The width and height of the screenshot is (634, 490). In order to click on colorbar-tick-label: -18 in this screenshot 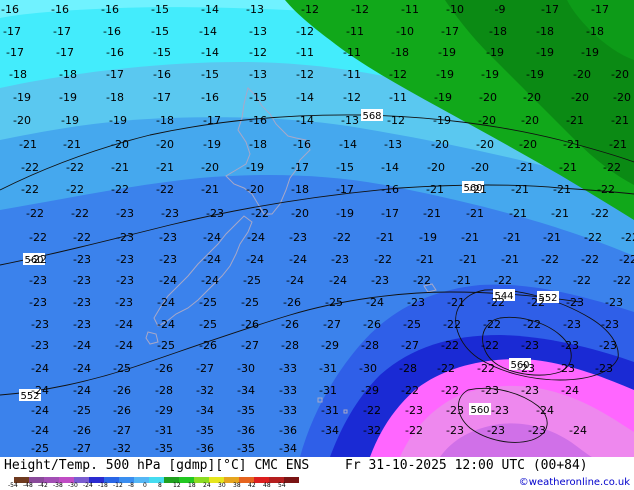, I will do `click(103, 485)`.